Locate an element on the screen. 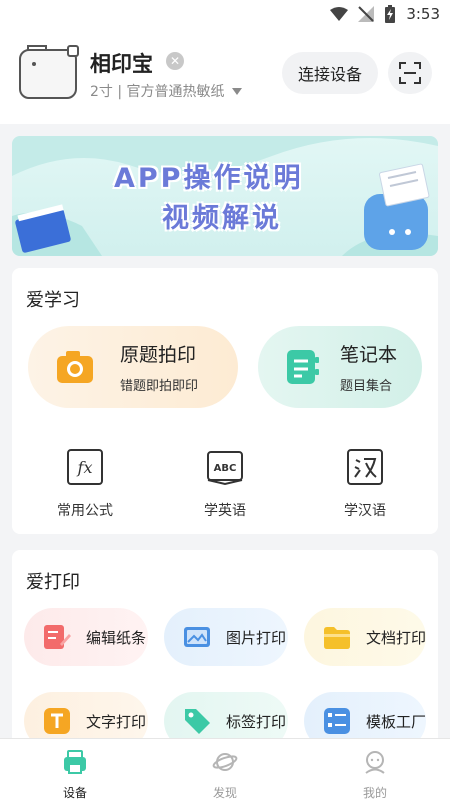 The image size is (450, 800). svg-text: ABC is located at coordinates (225, 468).